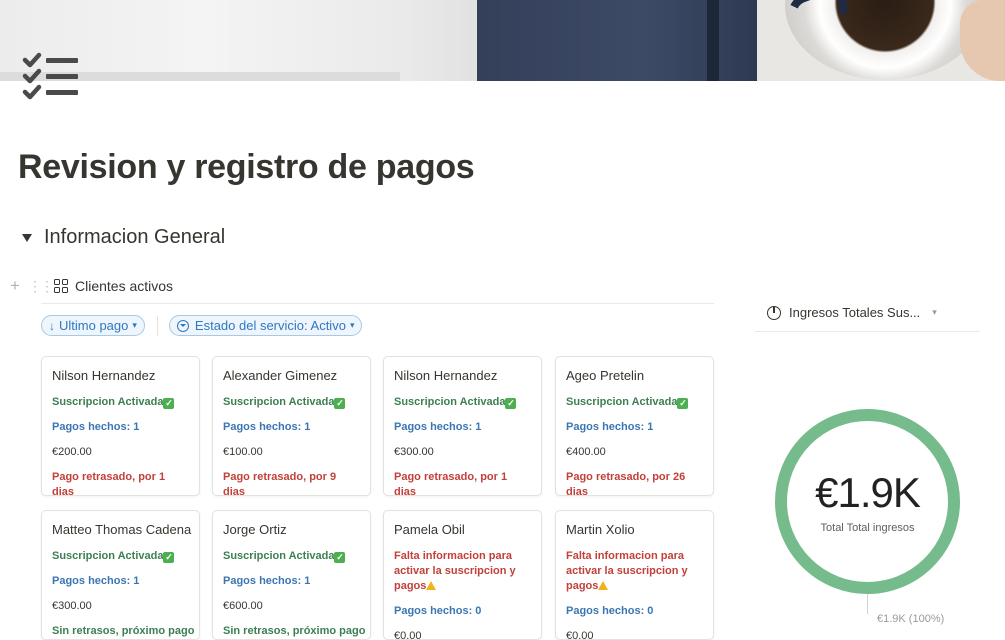  I want to click on donut-total-label: Total Total ingresos, so click(867, 527).